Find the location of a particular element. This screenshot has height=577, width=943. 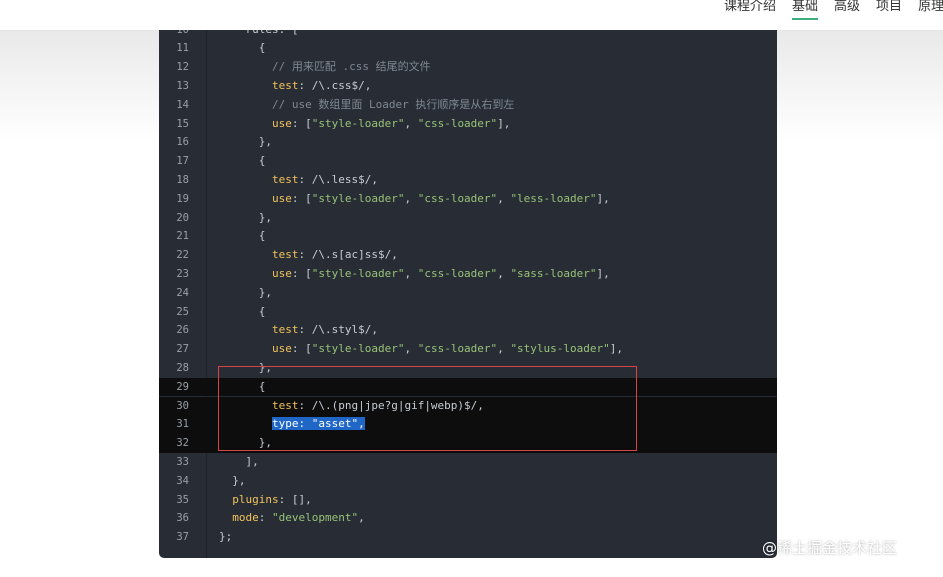

line-number: 25 is located at coordinates (182, 311).